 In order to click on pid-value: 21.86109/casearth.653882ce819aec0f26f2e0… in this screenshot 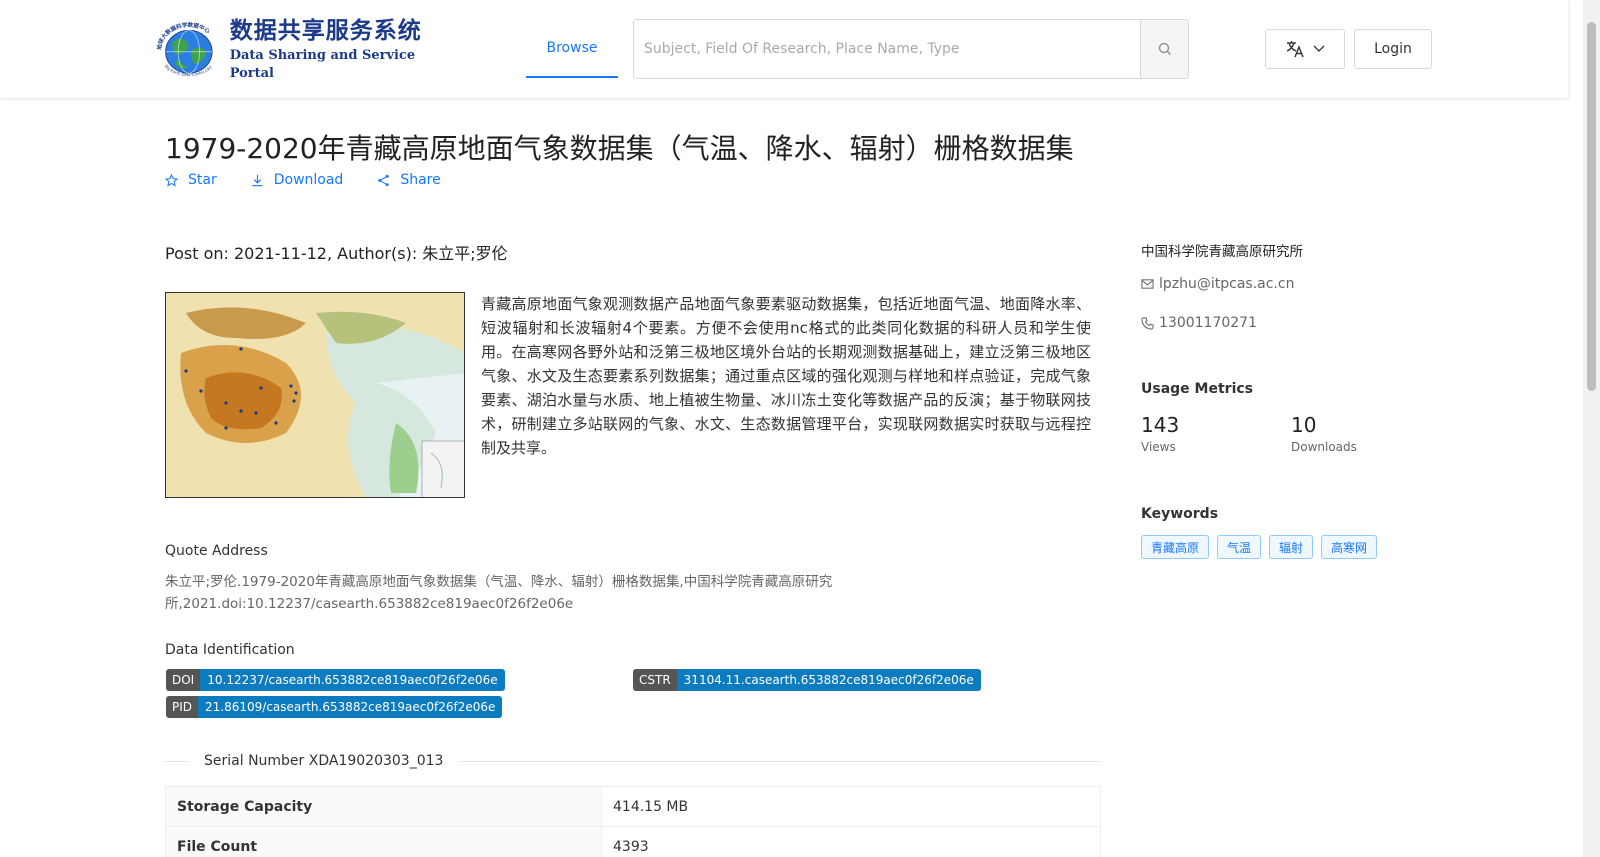, I will do `click(350, 707)`.